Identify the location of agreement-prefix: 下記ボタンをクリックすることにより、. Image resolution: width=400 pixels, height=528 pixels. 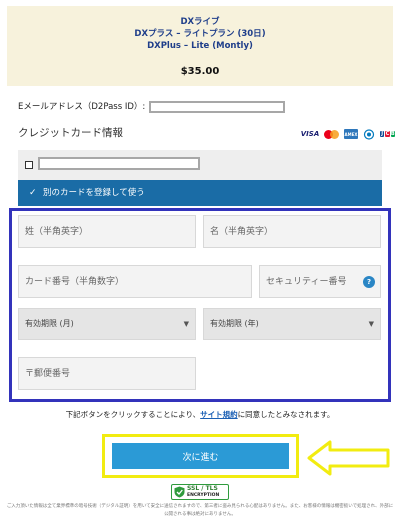
(133, 414).